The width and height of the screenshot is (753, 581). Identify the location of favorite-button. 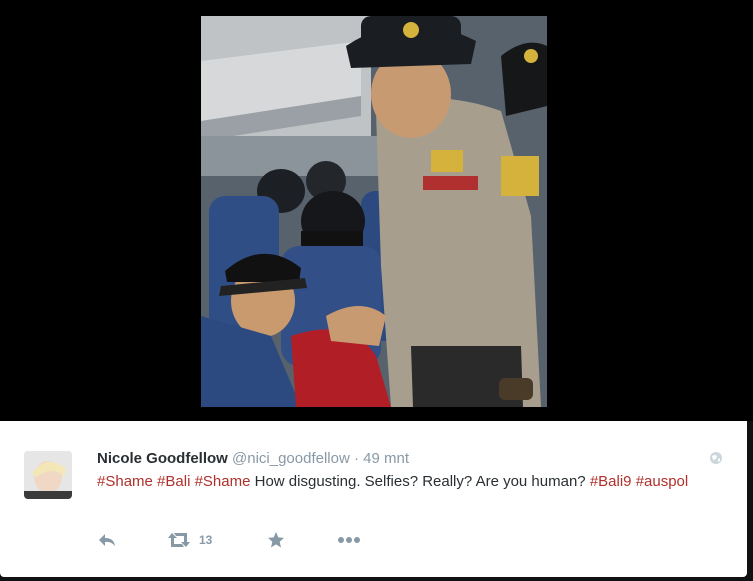
(302, 540).